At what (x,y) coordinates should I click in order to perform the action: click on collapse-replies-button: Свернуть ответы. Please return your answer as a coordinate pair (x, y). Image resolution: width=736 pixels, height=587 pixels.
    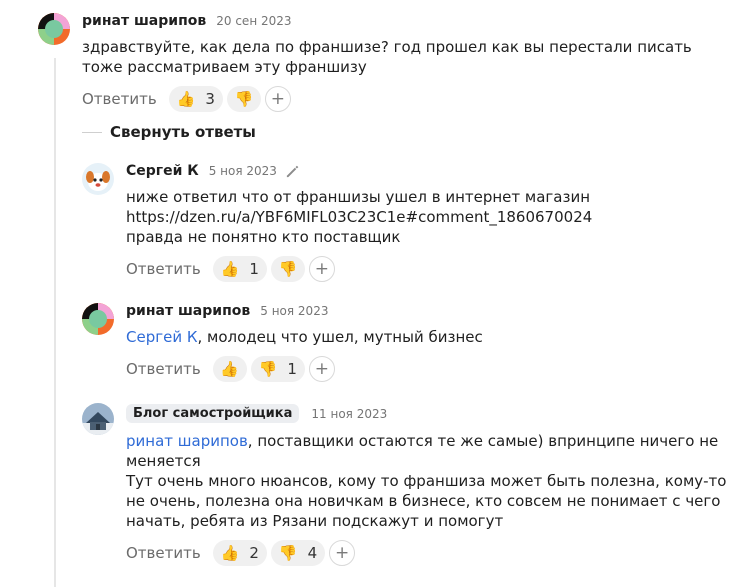
    Looking at the image, I should click on (169, 132).